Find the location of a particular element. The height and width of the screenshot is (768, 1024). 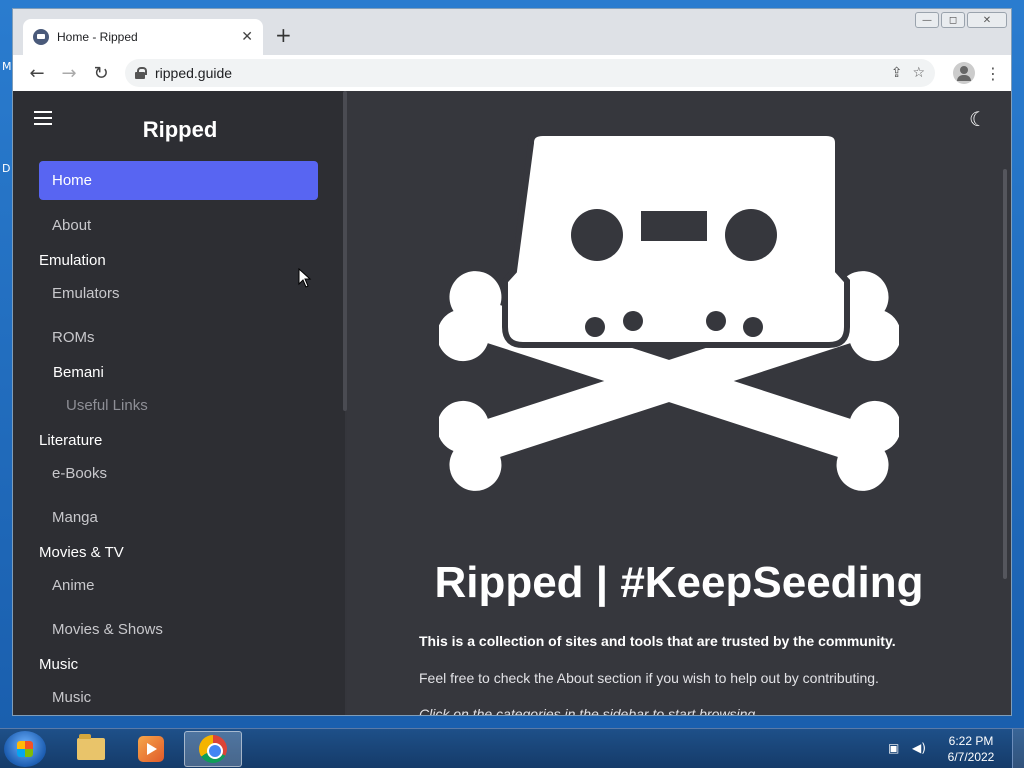

main-scrollbar is located at coordinates (1005, 374).